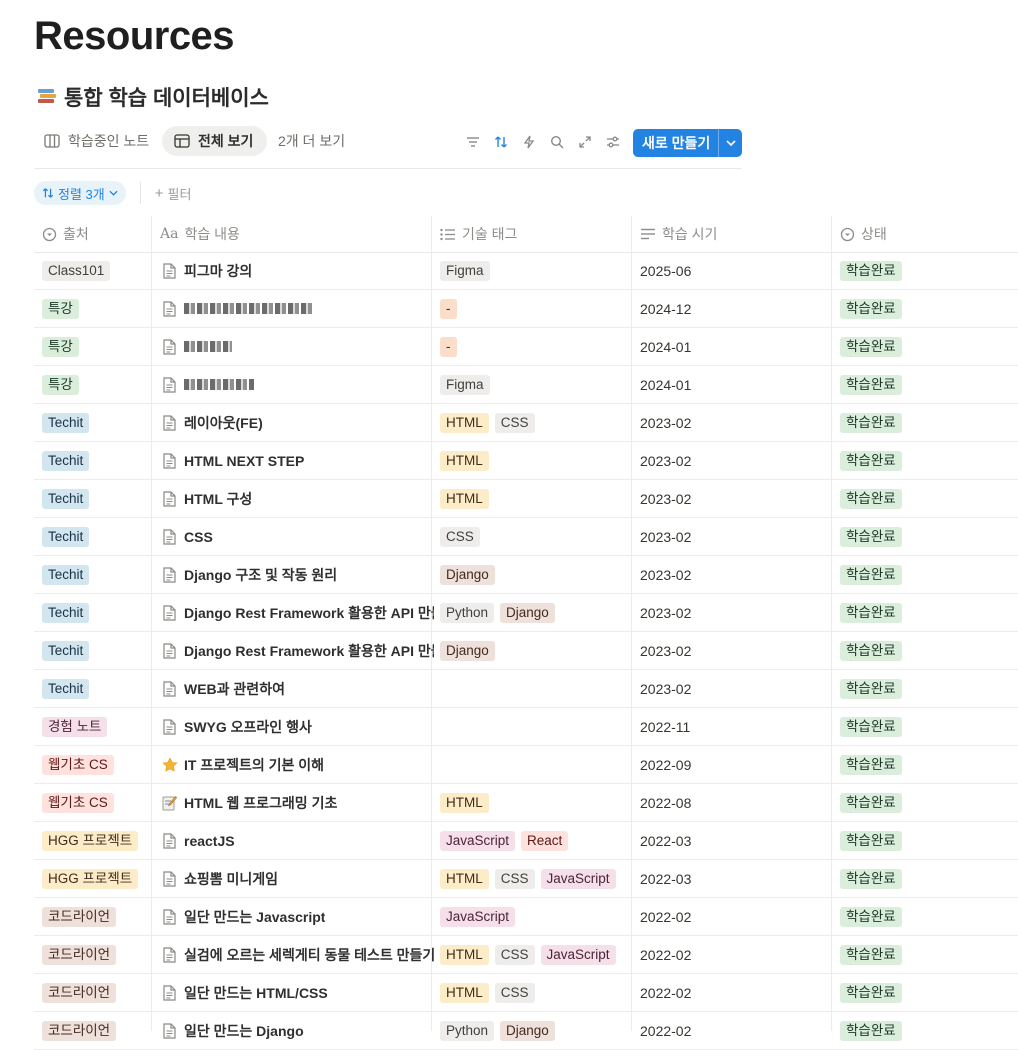 The image size is (1018, 1050). What do you see at coordinates (478, 234) in the screenshot?
I see `column-header-tags: 기술 태그` at bounding box center [478, 234].